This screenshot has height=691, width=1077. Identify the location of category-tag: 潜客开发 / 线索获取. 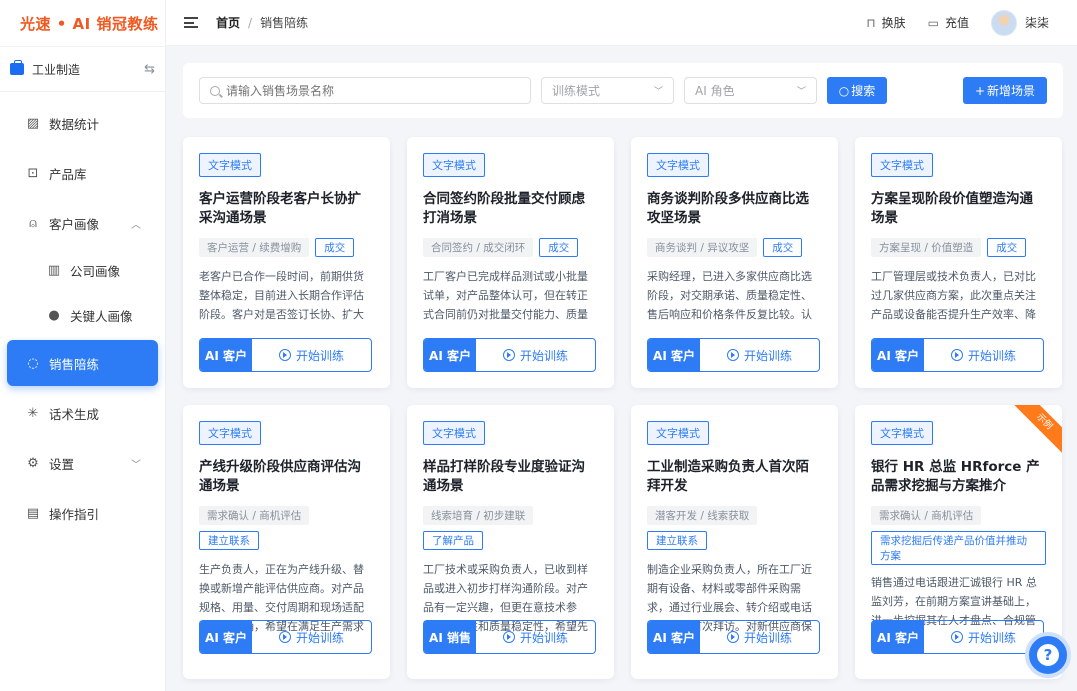
(702, 515).